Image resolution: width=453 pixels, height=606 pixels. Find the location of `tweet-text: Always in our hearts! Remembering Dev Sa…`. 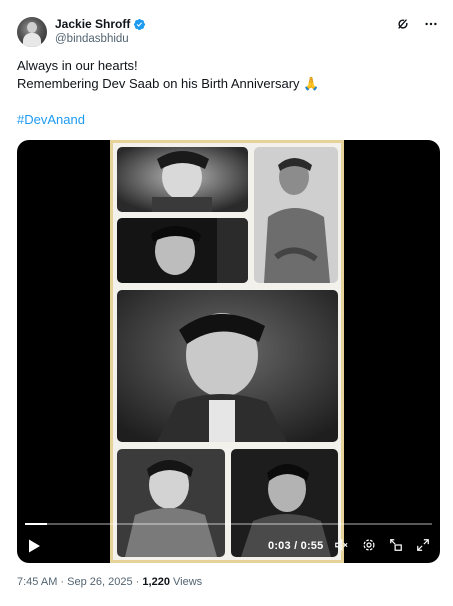

tweet-text: Always in our hearts! Remembering Dev Sa… is located at coordinates (168, 75).